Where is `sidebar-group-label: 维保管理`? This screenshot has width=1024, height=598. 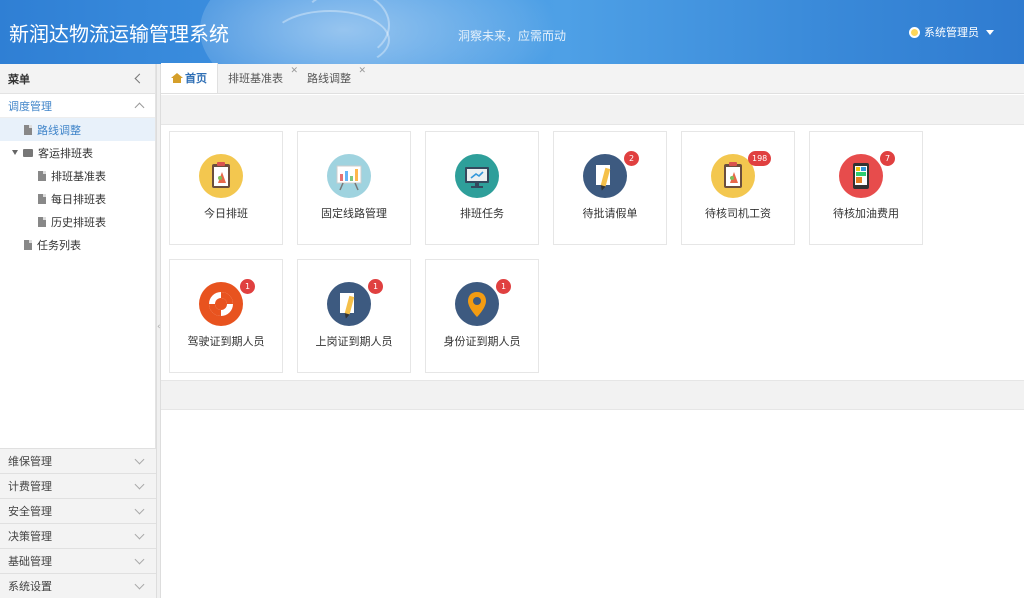 sidebar-group-label: 维保管理 is located at coordinates (30, 461).